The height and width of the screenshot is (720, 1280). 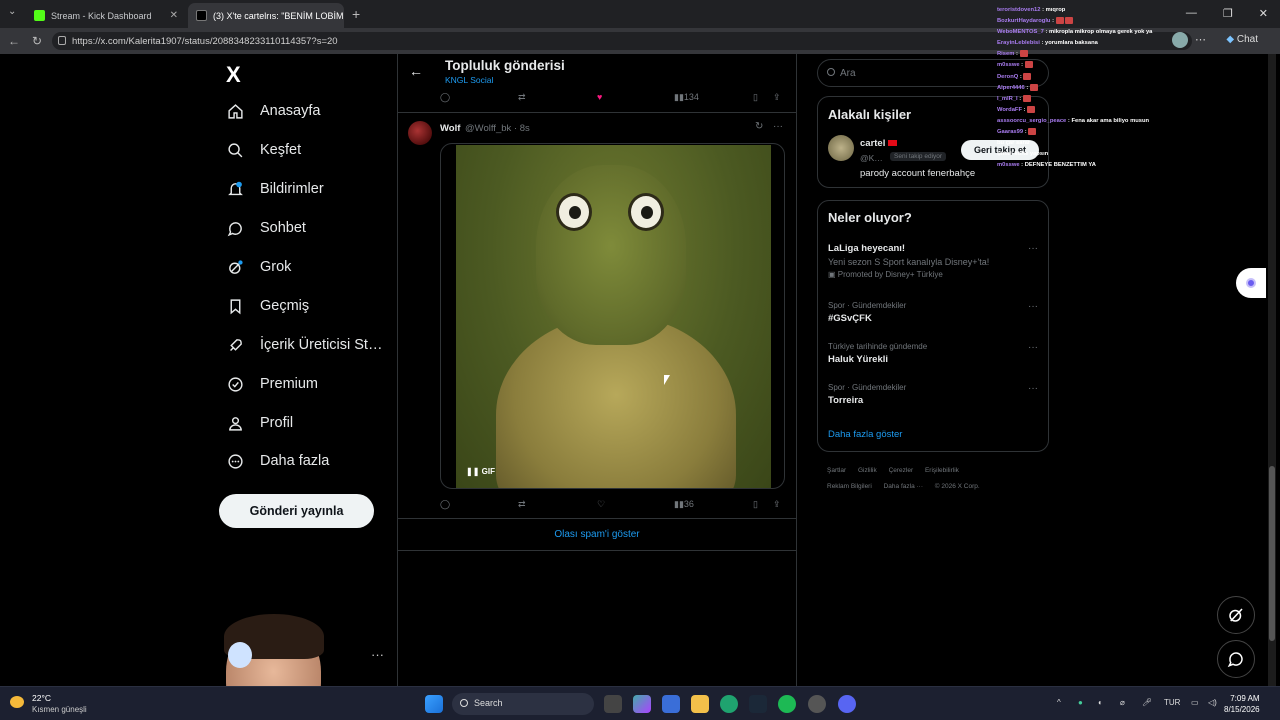 What do you see at coordinates (836, 470) in the screenshot?
I see `footer-link: Şartlar` at bounding box center [836, 470].